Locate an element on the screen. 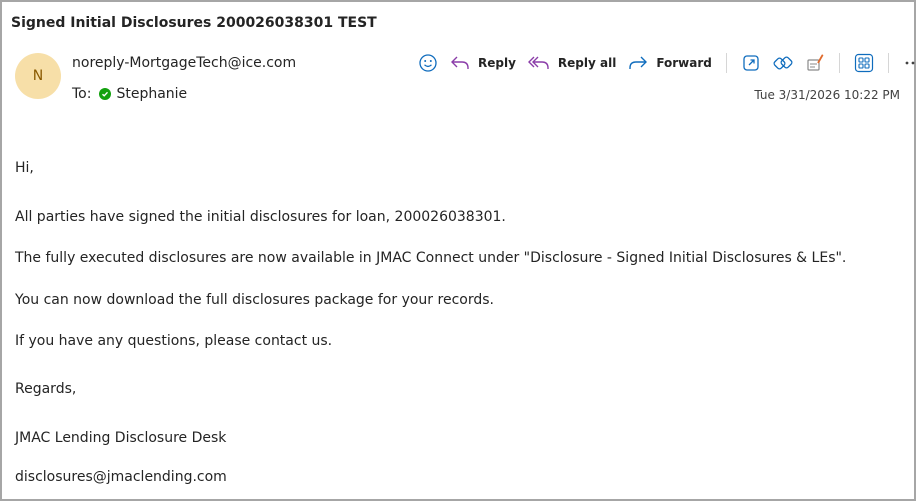 This screenshot has width=916, height=501. sender-avatar: N is located at coordinates (38, 76).